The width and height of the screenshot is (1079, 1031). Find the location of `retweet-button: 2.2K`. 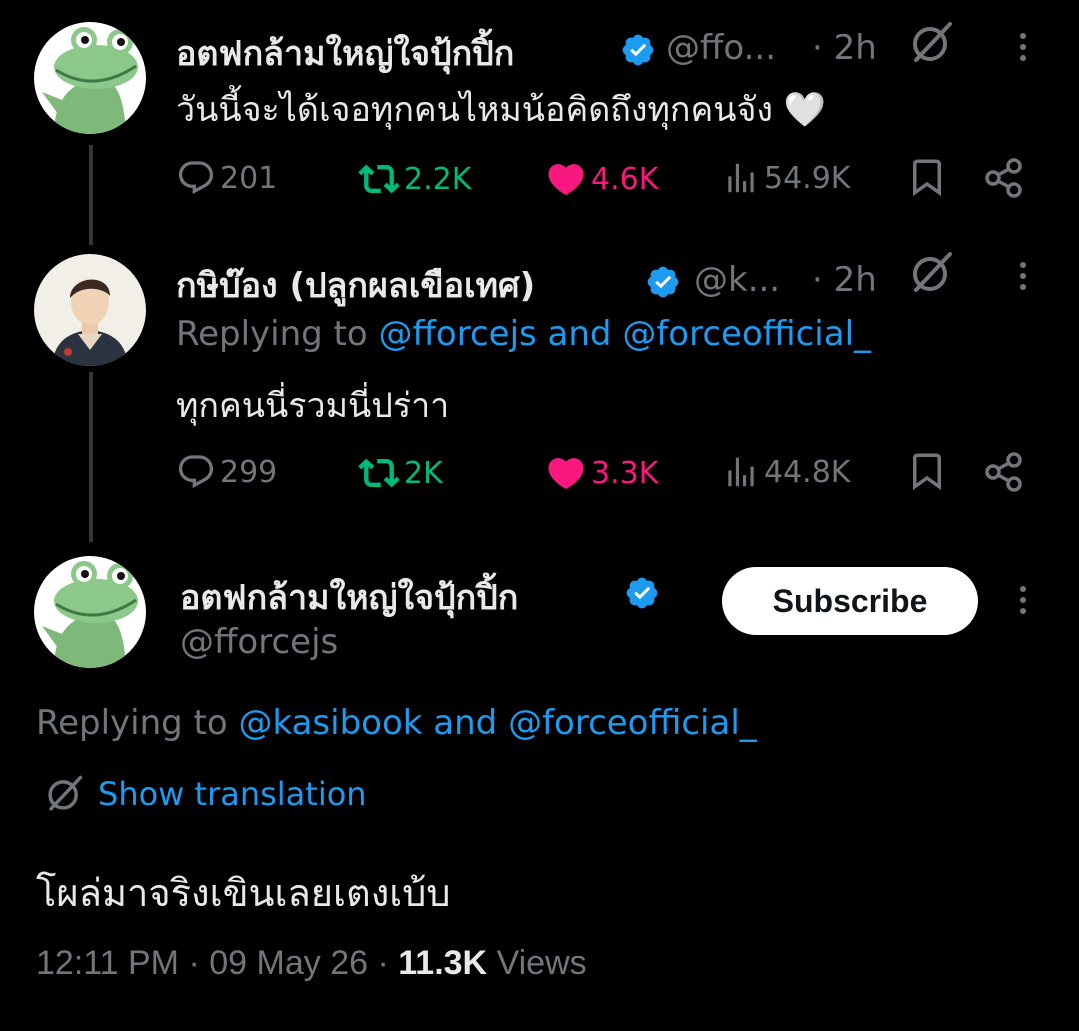

retweet-button: 2.2K is located at coordinates (414, 179).